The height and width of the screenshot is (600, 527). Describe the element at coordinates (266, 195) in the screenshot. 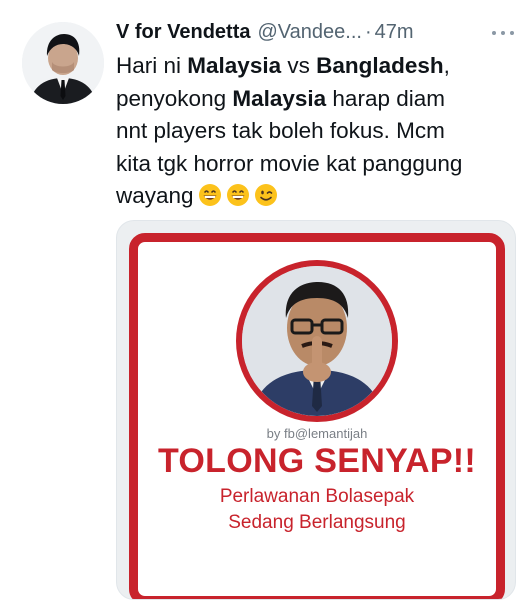

I see `winking-face-emoji` at that location.